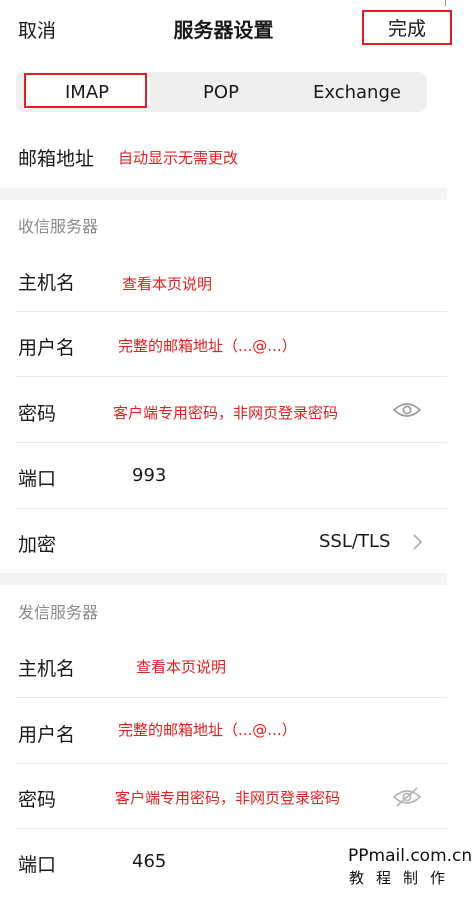 The height and width of the screenshot is (901, 475). I want to click on incoming-host-label: 主机名, so click(47, 283).